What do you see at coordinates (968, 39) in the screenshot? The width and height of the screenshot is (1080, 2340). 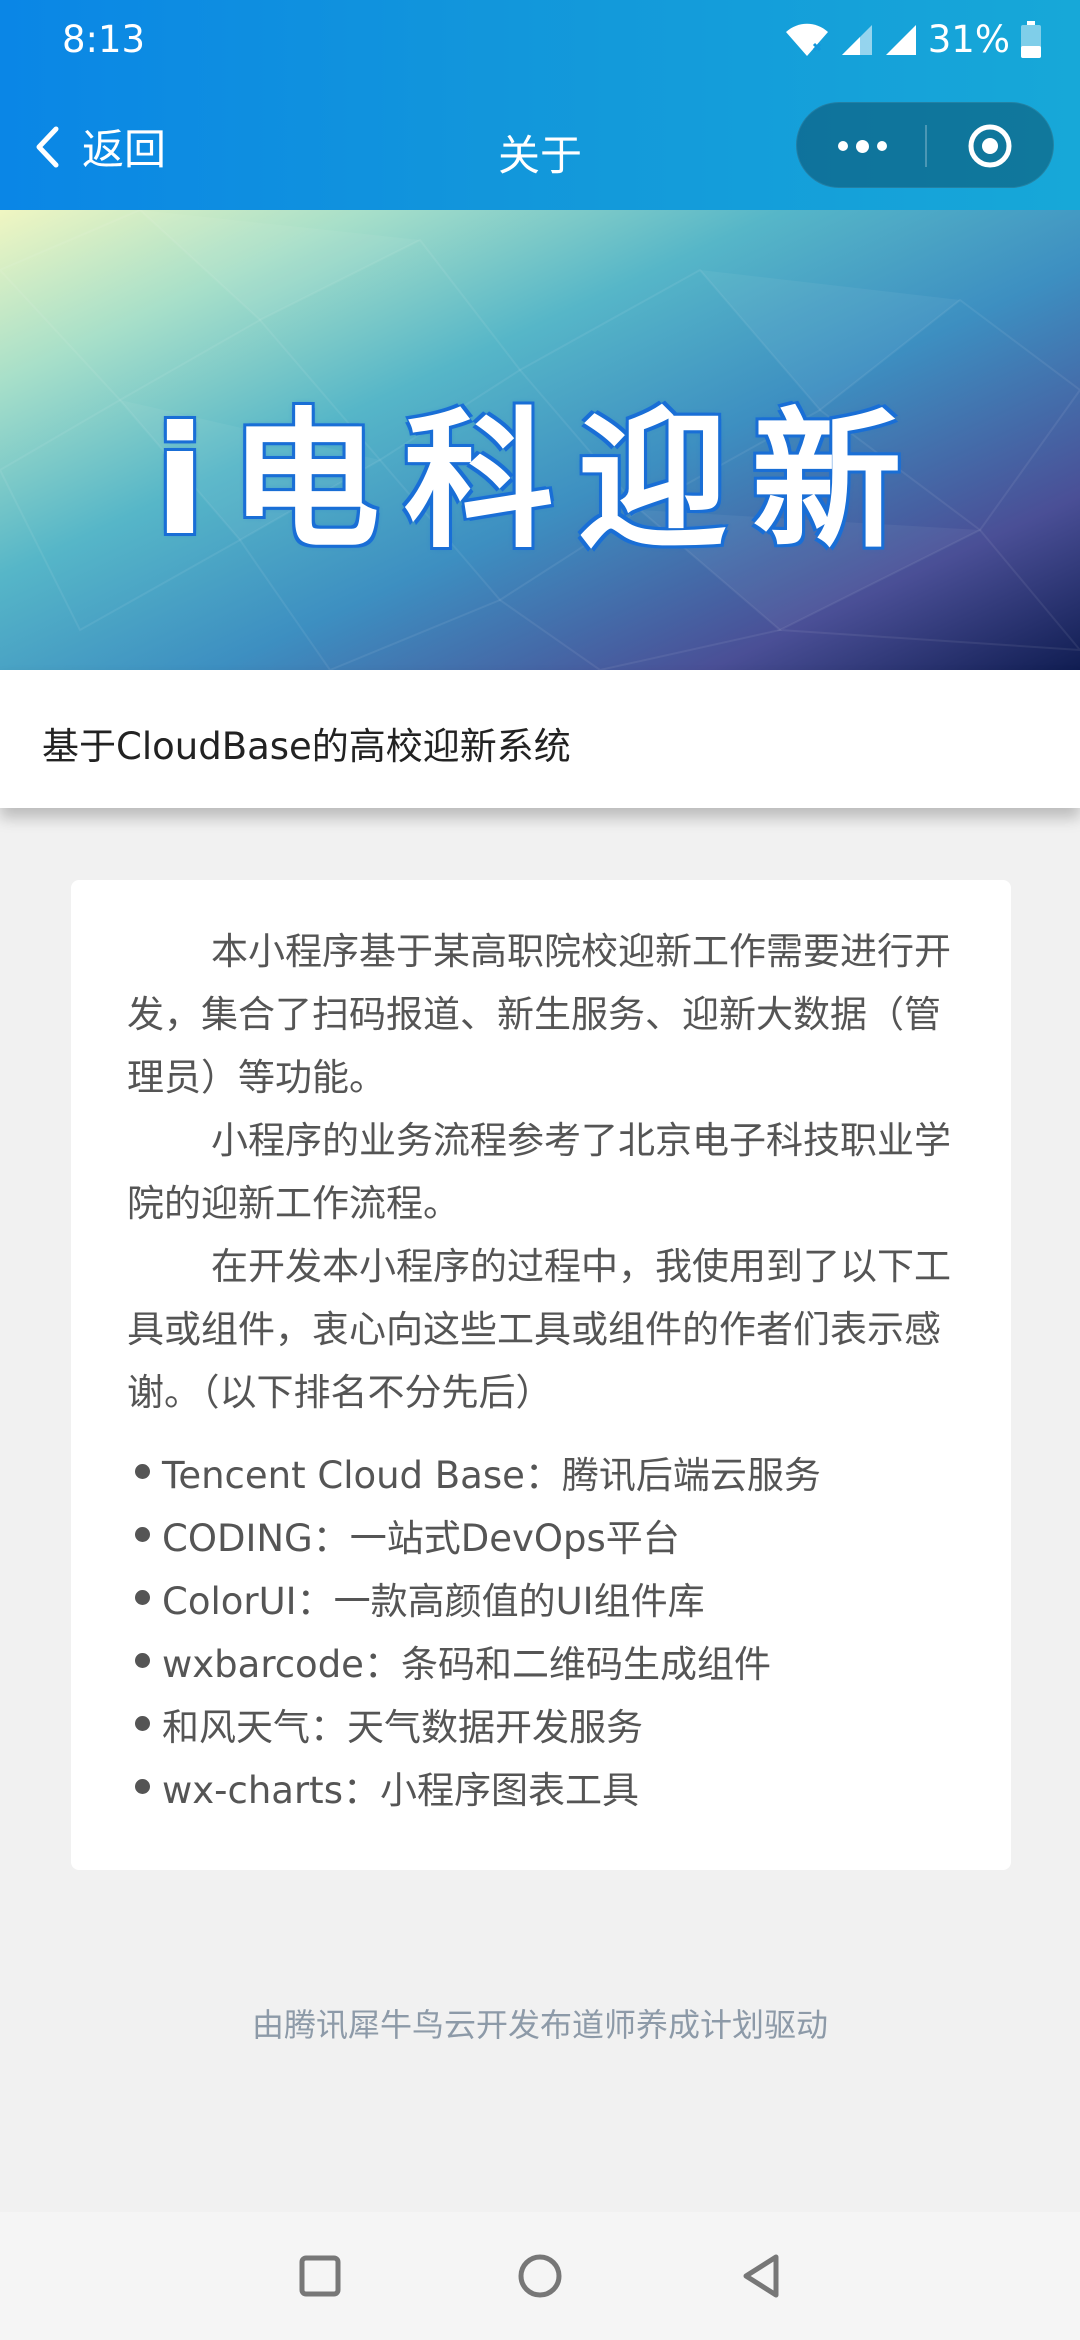 I see `battery-percent: 31%` at bounding box center [968, 39].